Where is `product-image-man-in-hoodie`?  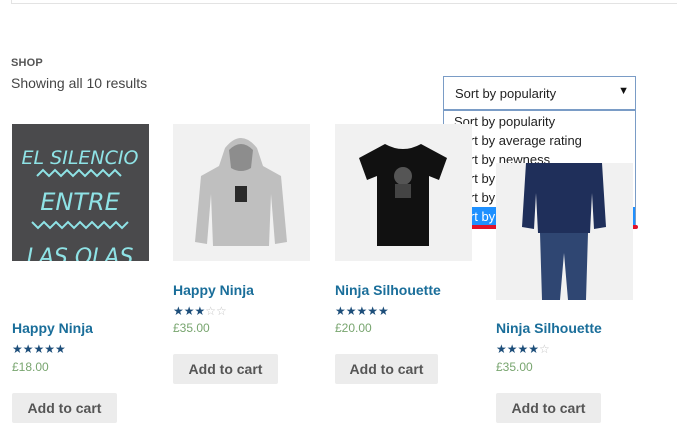 product-image-man-in-hoodie is located at coordinates (564, 231).